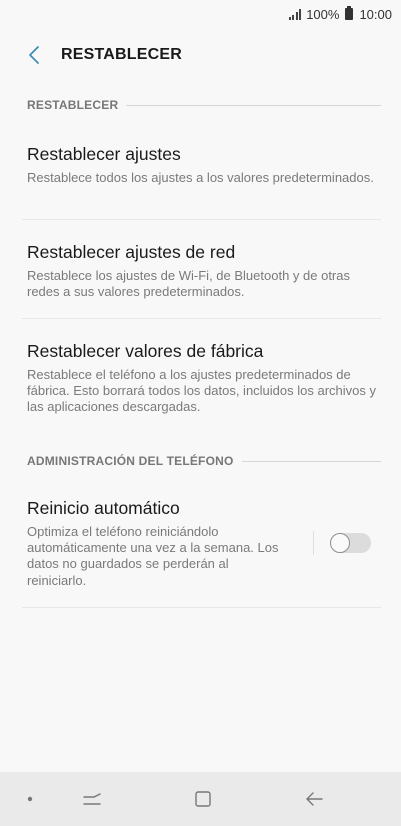 The image size is (401, 826). Describe the element at coordinates (130, 461) in the screenshot. I see `section-header-label: ADMINISTRACIÓN DEL TELÉFONO` at that location.